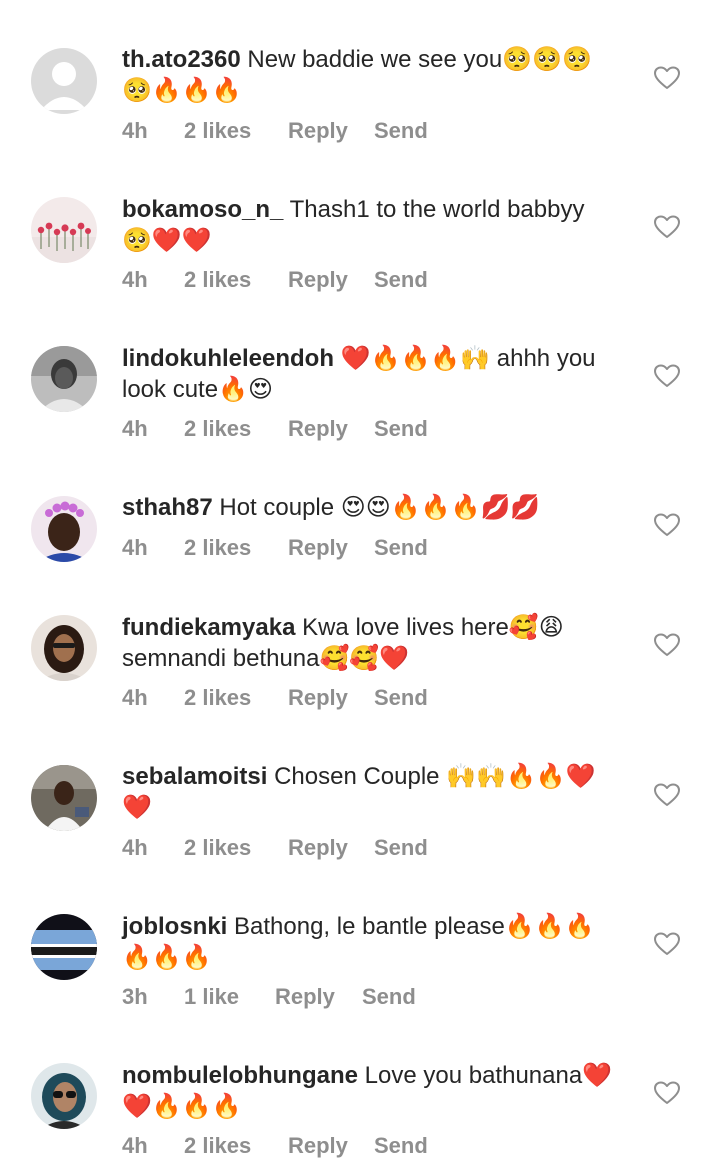 The height and width of the screenshot is (1174, 720). I want to click on comment-body: Kwa love lives here🥰😩, so click(429, 627).